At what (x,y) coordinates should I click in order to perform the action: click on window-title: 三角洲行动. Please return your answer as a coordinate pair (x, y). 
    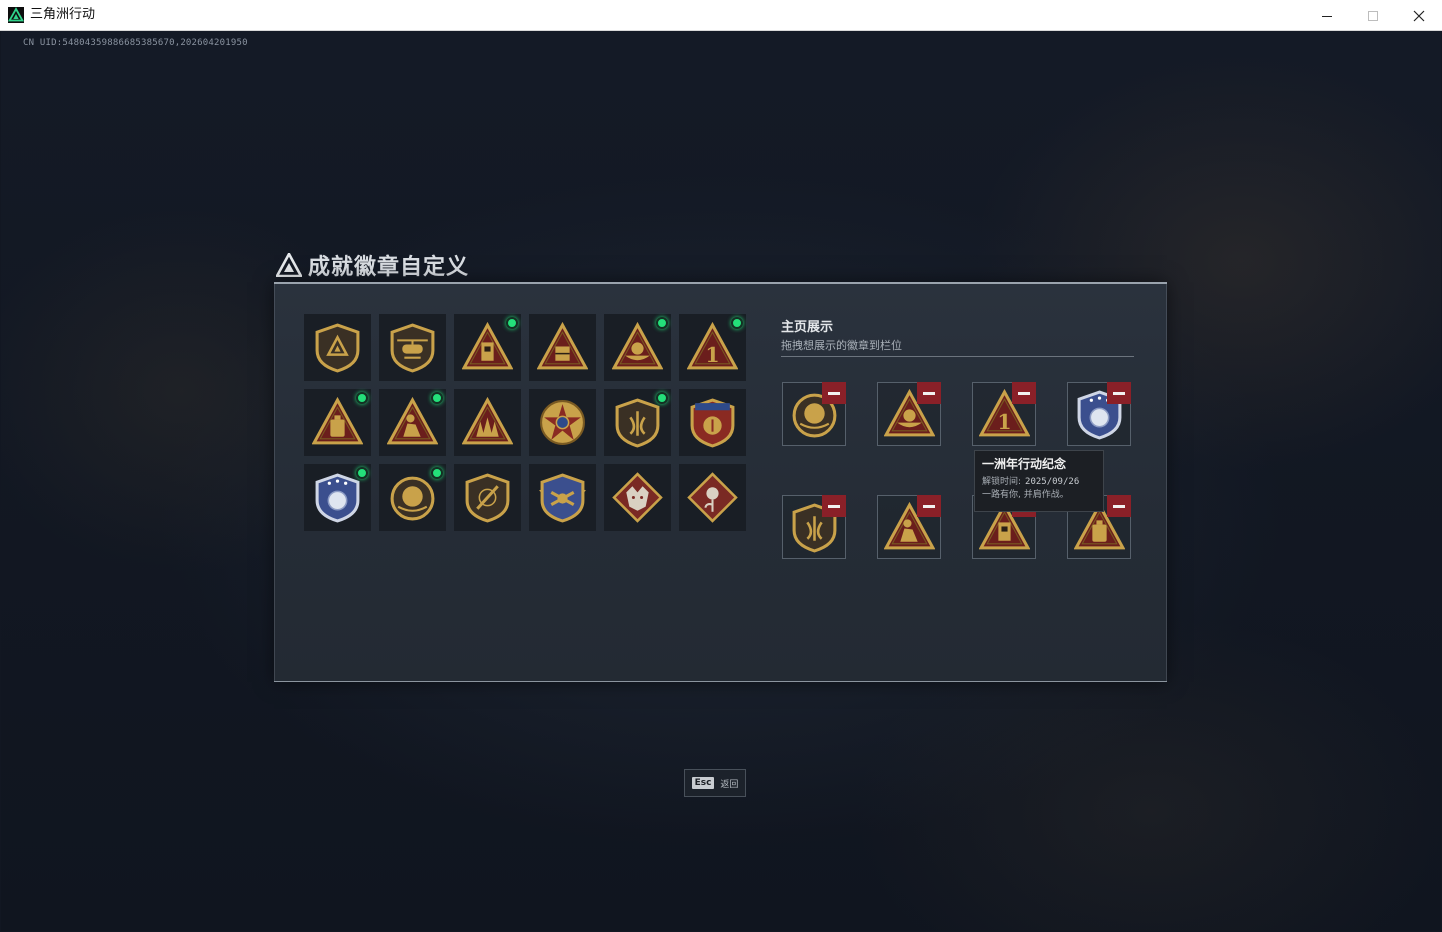
    Looking at the image, I should click on (63, 14).